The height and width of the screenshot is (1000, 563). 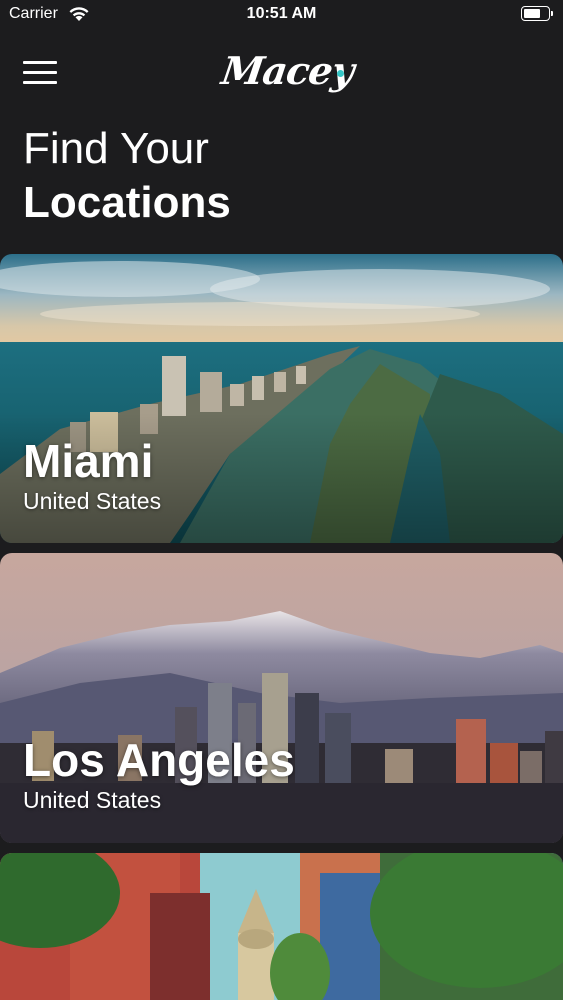 What do you see at coordinates (340, 73) in the screenshot?
I see `logo-dot` at bounding box center [340, 73].